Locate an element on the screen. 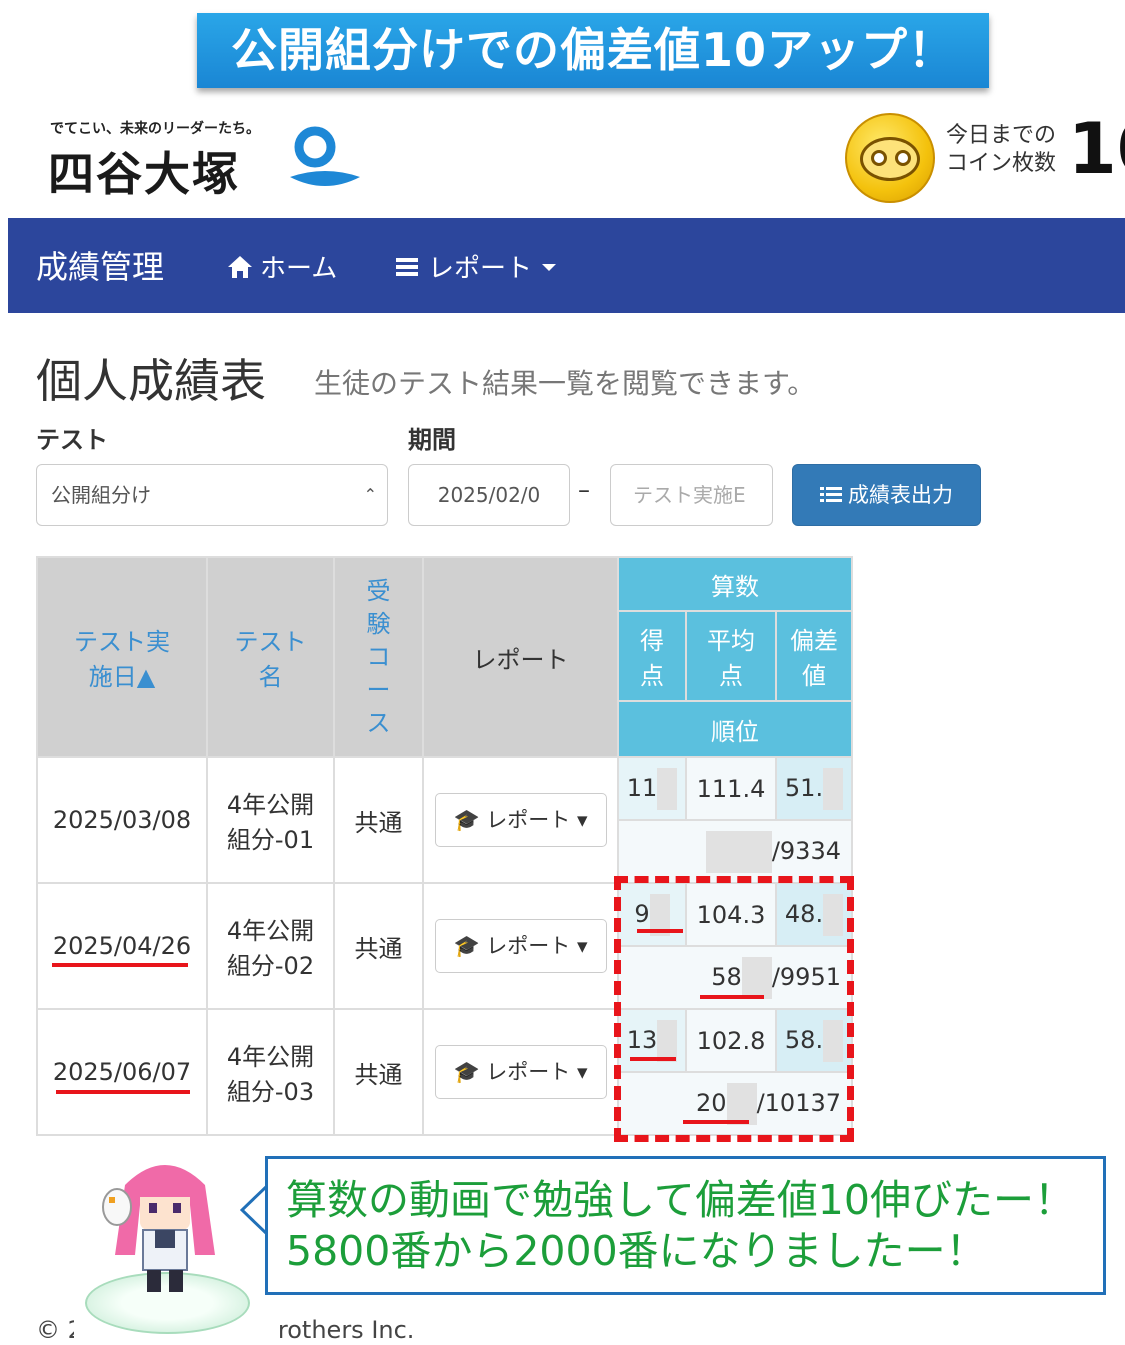  end-date-input: テスト実施E is located at coordinates (691, 495).